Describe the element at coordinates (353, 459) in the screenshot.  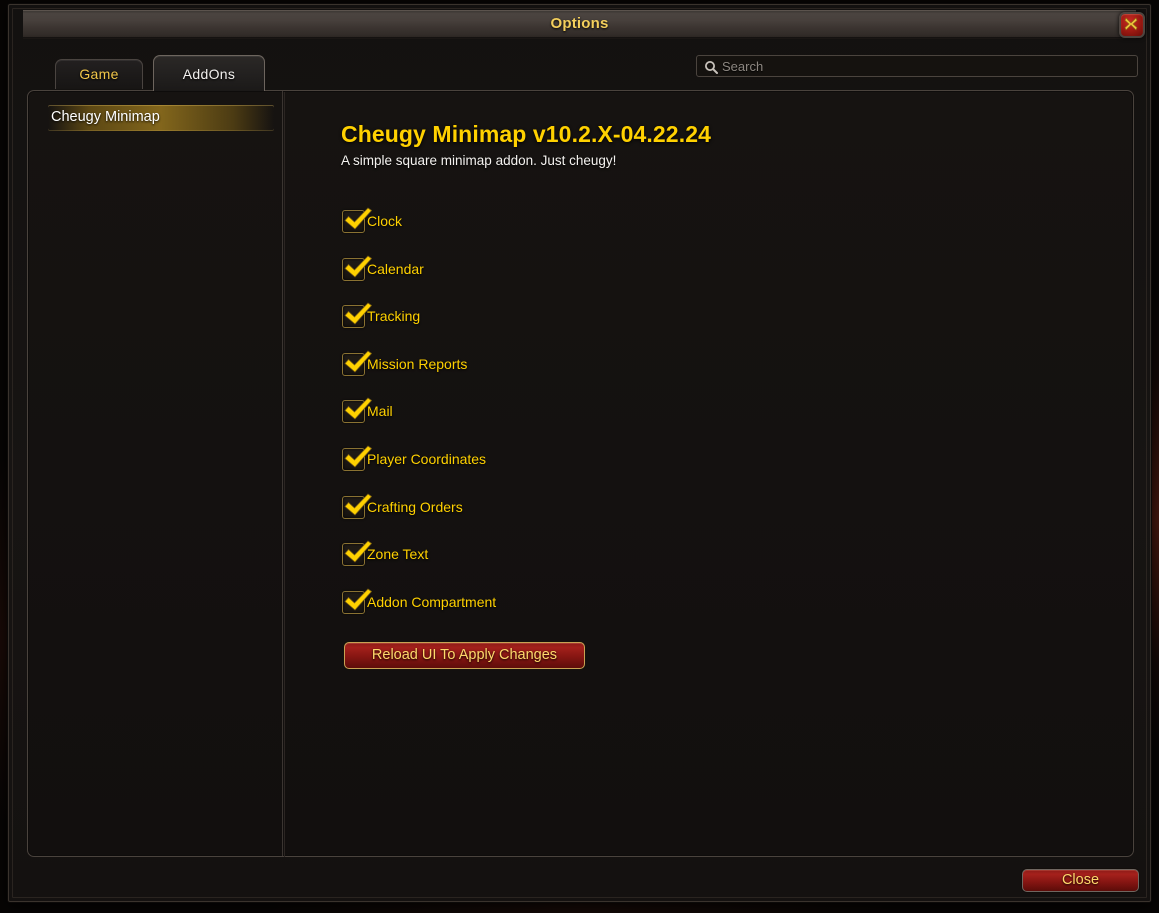
I see `checkbox-player-coordinates` at that location.